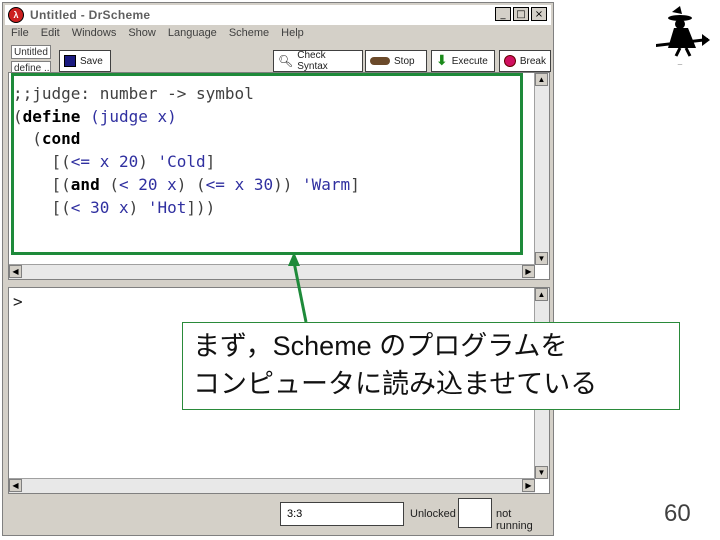  Describe the element at coordinates (433, 514) in the screenshot. I see `lock-status: Unlocked` at that location.